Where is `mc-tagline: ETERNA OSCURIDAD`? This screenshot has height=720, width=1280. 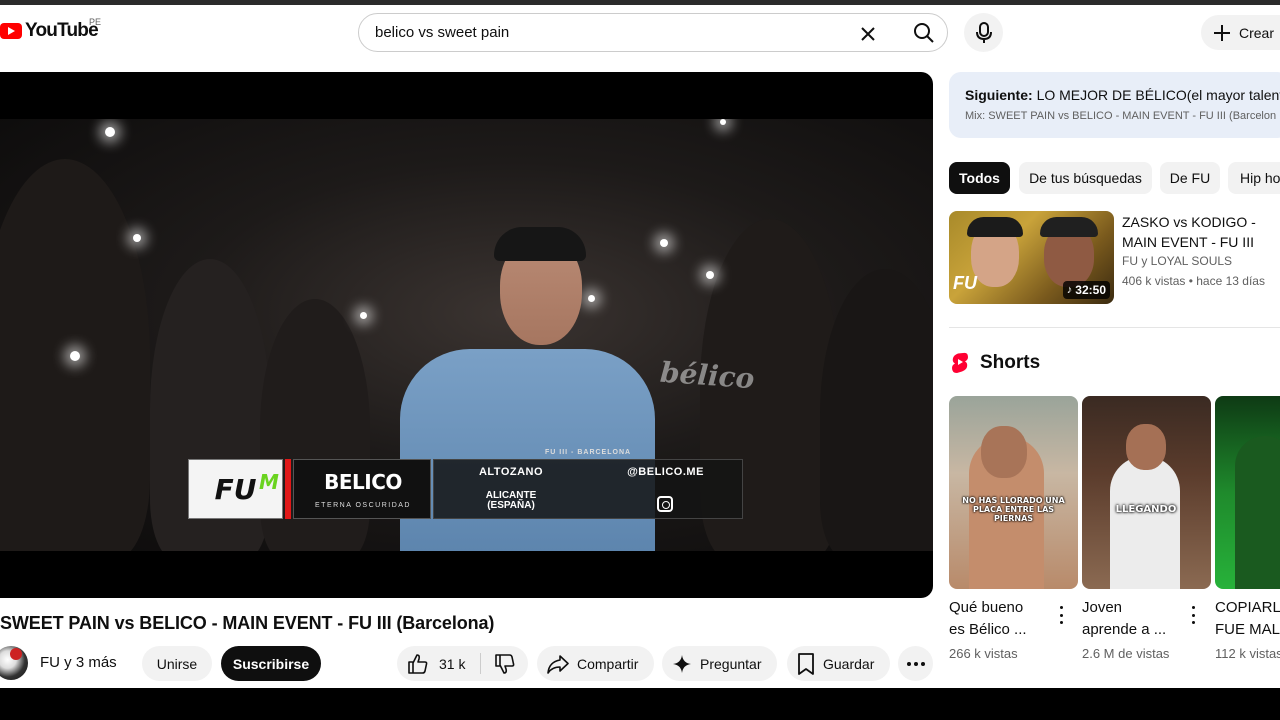 mc-tagline: ETERNA OSCURIDAD is located at coordinates (363, 505).